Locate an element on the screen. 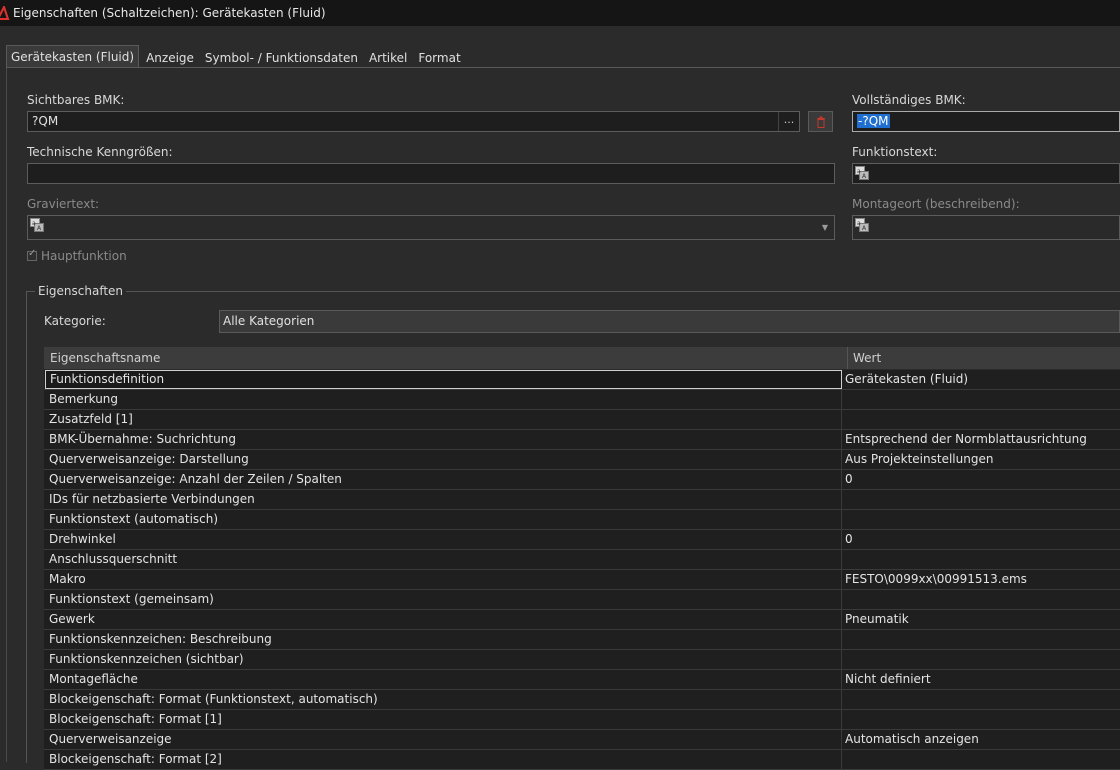 The width and height of the screenshot is (1120, 770). table-row: Blockeigenschaft: Format [2] is located at coordinates (582, 760).